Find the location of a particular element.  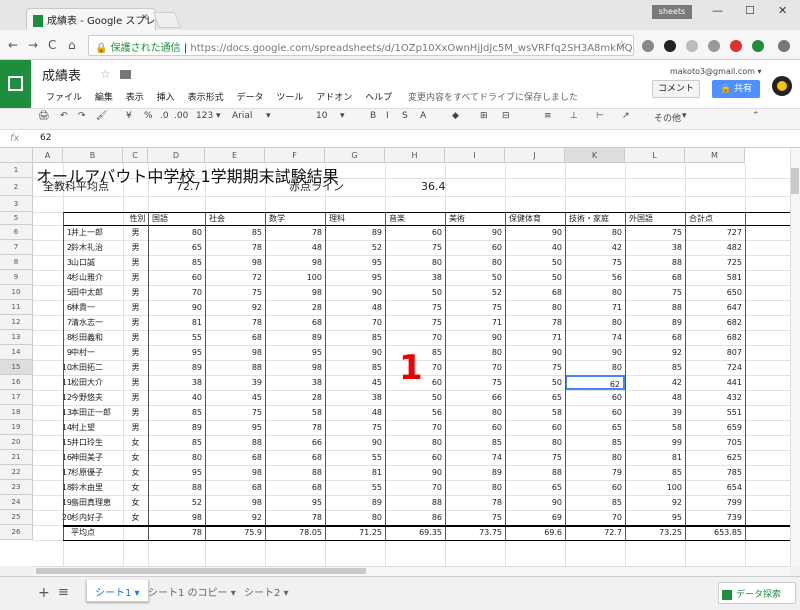

column-header-i: I is located at coordinates (475, 155).